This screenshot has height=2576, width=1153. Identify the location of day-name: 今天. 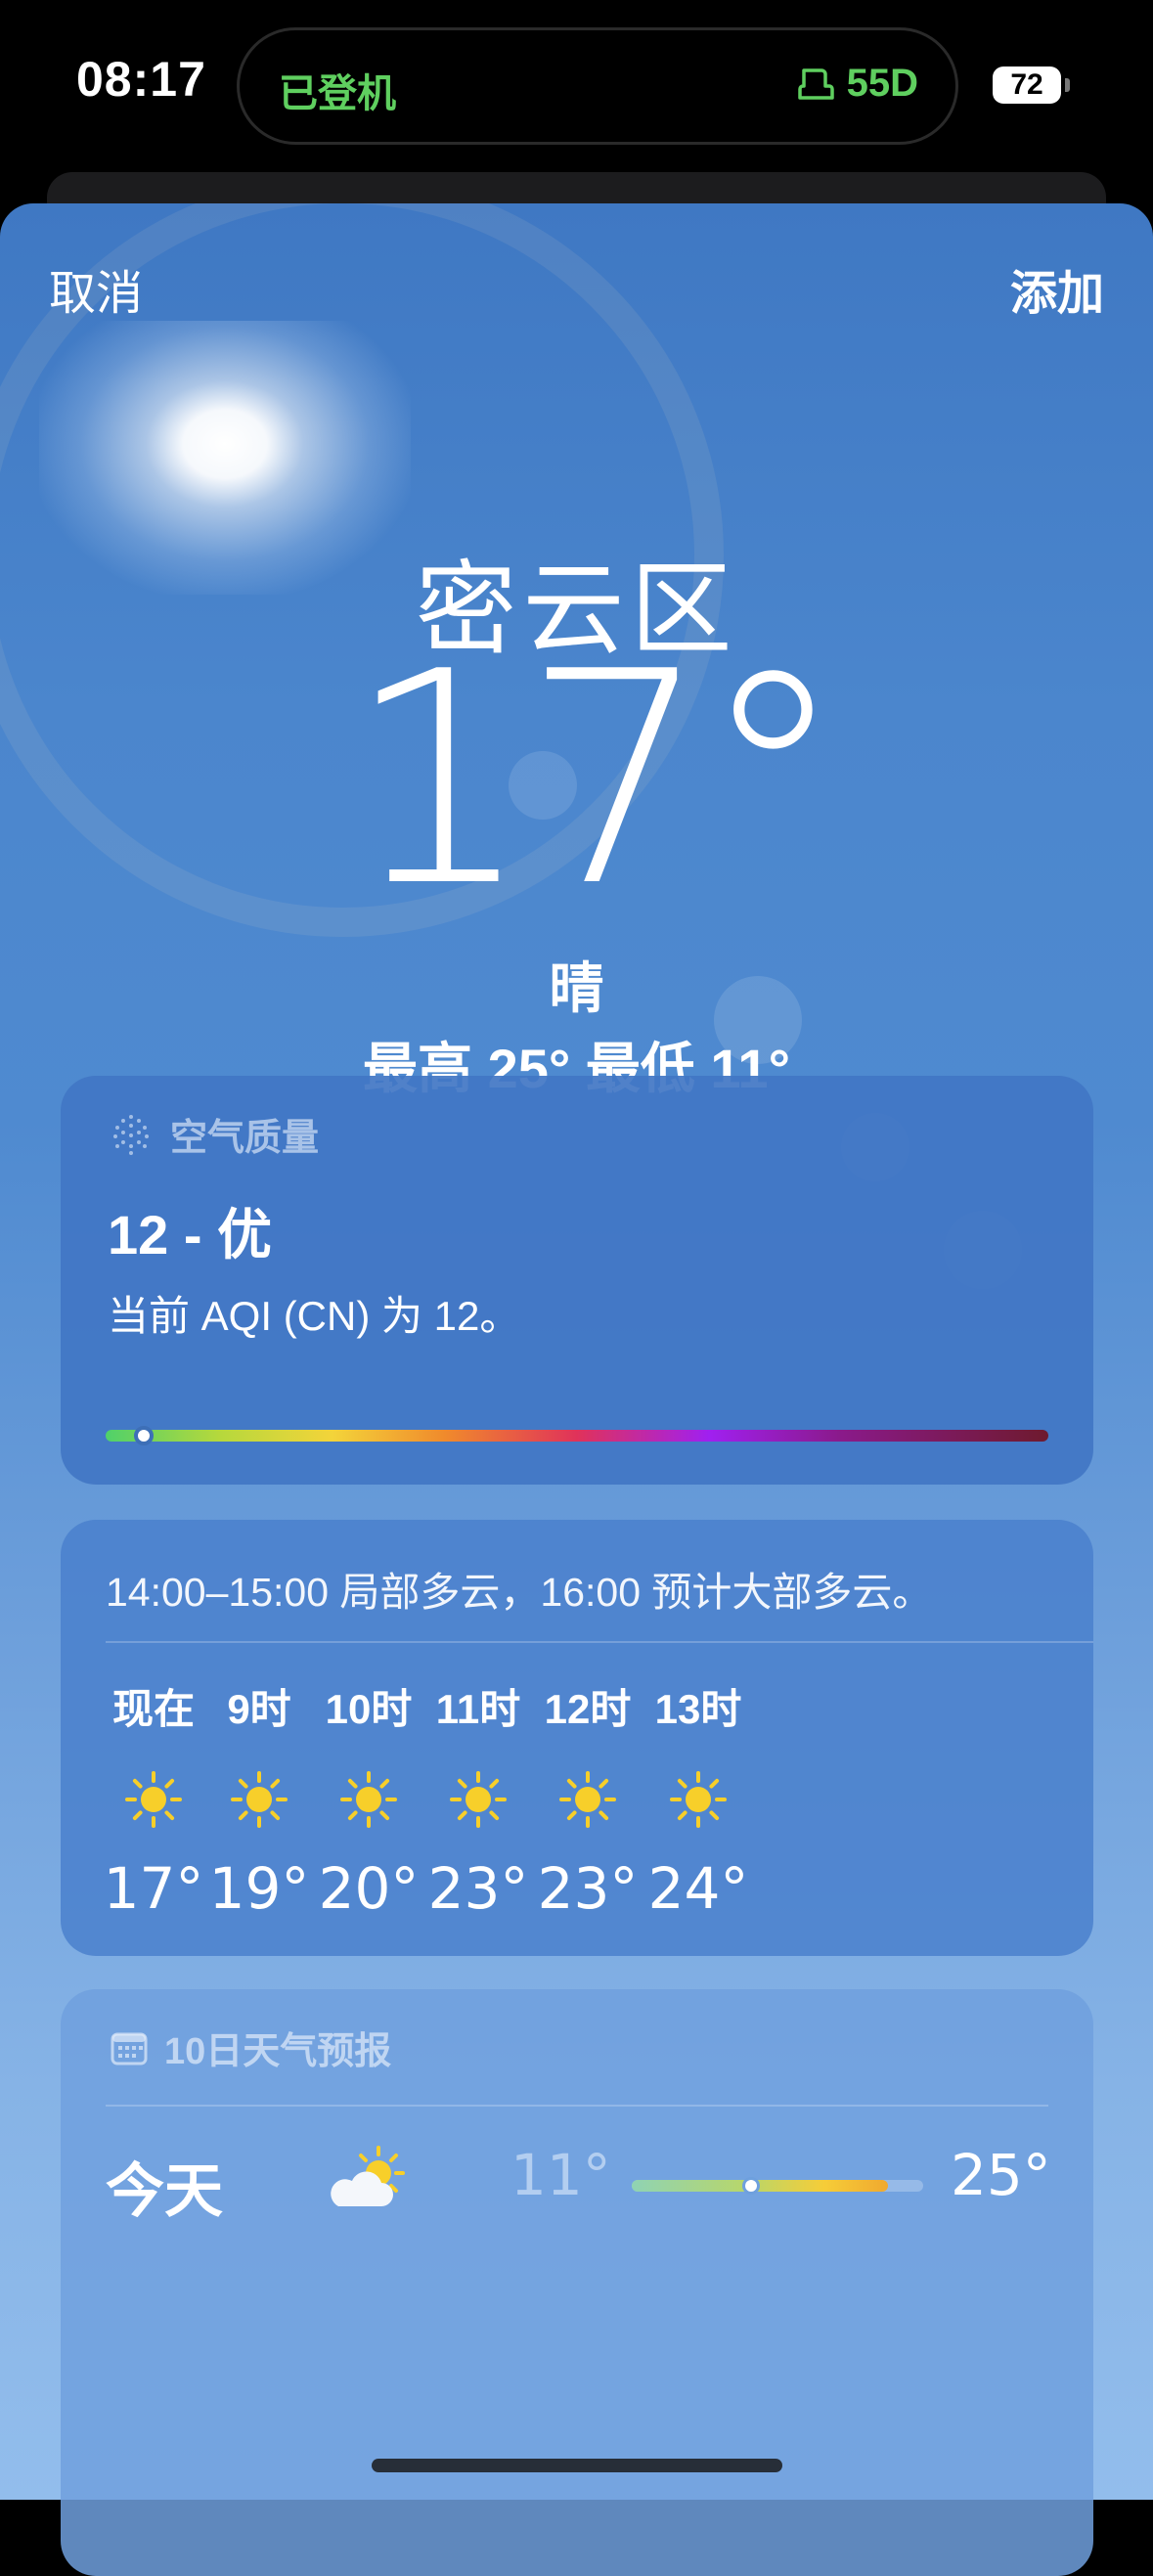
(164, 2191).